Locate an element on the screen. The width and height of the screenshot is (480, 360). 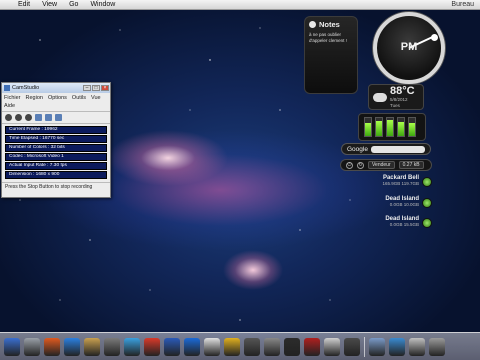
menu-go: Go is located at coordinates (73, 4).